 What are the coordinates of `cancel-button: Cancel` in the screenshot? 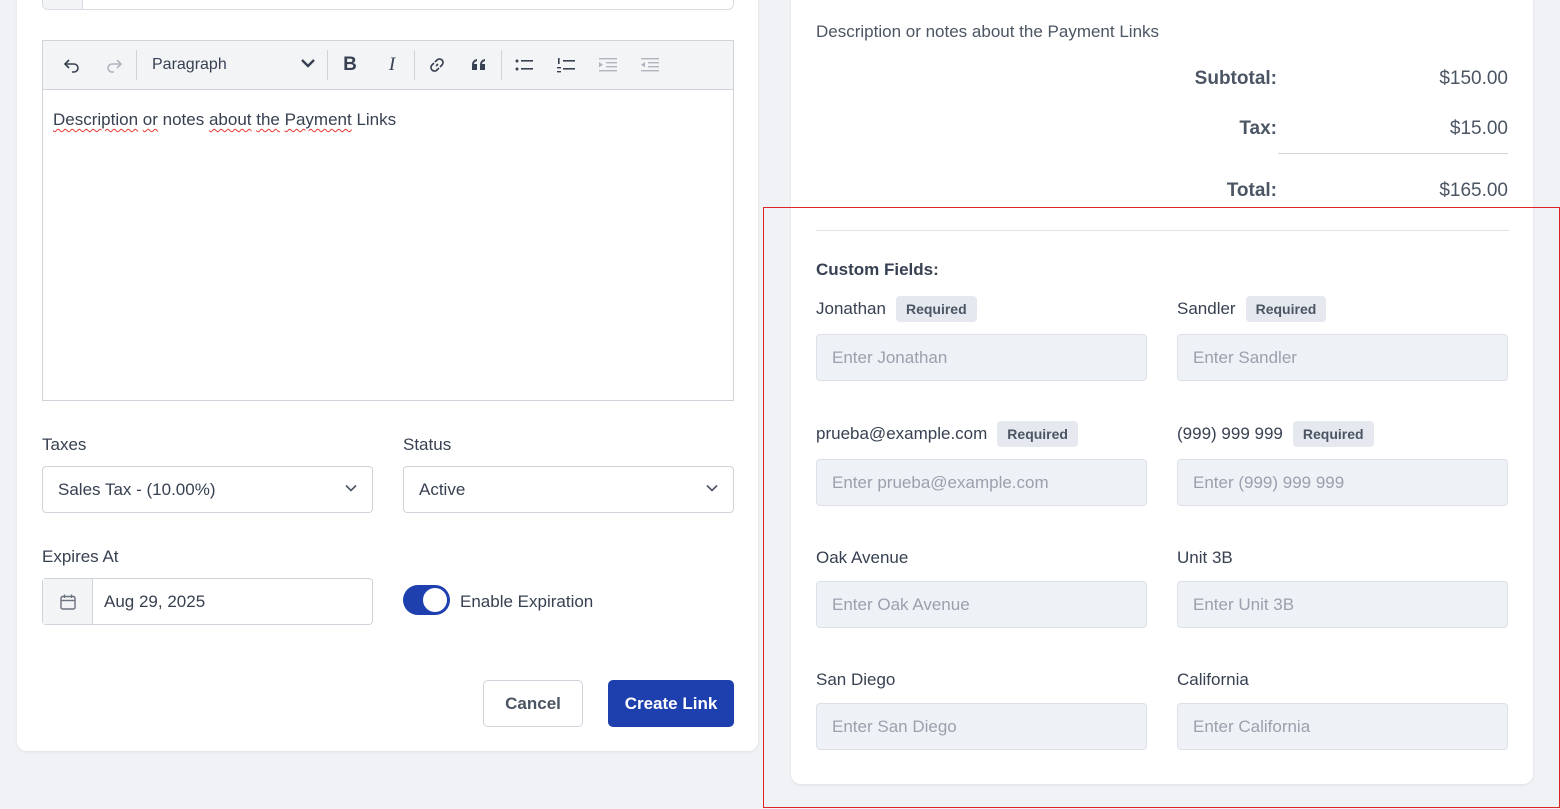 It's located at (533, 703).